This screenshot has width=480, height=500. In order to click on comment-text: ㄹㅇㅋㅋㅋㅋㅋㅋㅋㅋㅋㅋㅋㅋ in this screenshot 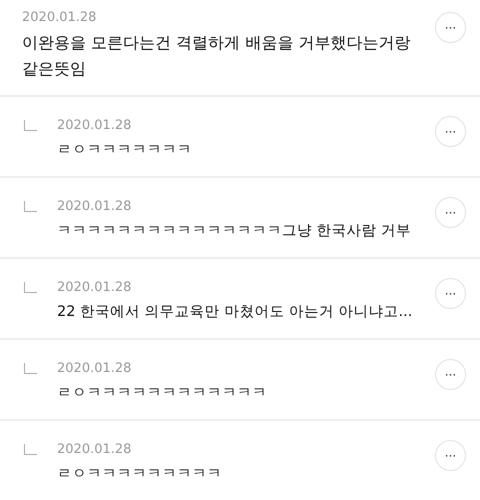, I will do `click(162, 393)`.